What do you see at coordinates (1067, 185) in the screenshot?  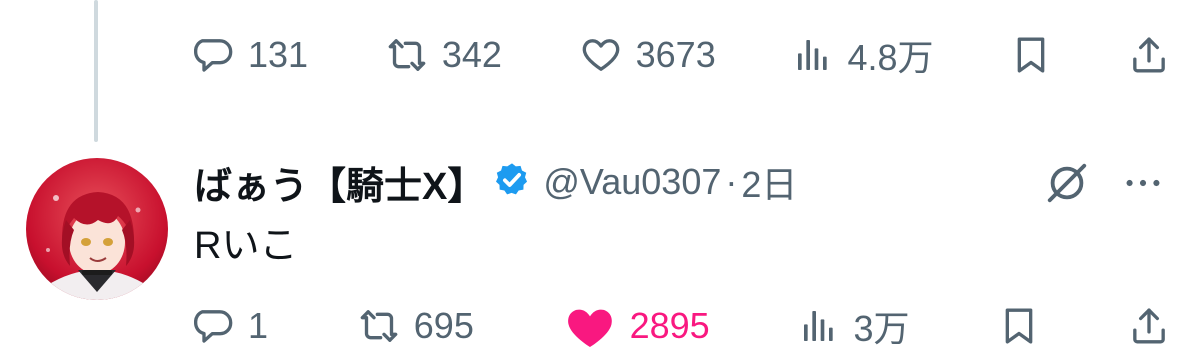 I see `grok-icon` at bounding box center [1067, 185].